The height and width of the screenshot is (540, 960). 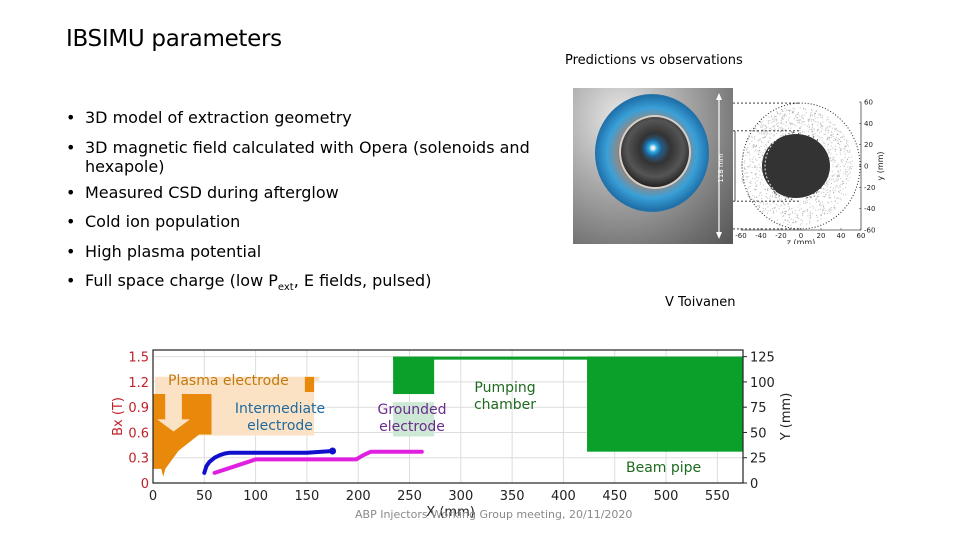 I want to click on y-right-tick-label: 125, so click(x=762, y=358).